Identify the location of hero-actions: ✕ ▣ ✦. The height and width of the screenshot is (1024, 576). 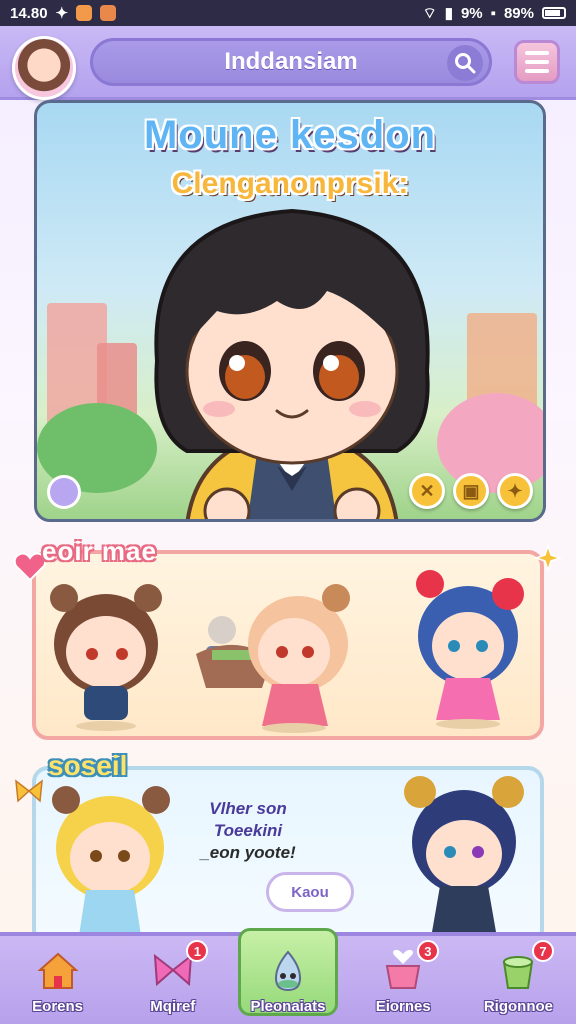
(471, 491).